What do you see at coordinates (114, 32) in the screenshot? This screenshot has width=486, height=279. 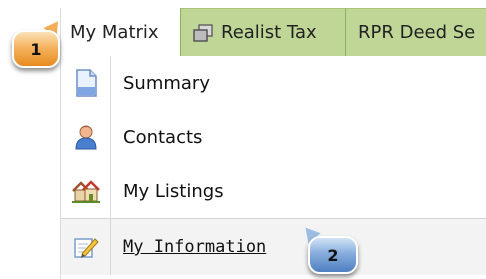 I see `tab-label: My Matrix` at bounding box center [114, 32].